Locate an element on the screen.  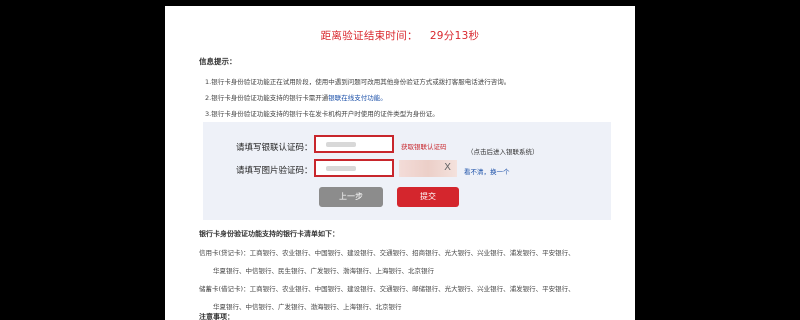
unionpay-online-link: 银联在线支付功能。 is located at coordinates (357, 98).